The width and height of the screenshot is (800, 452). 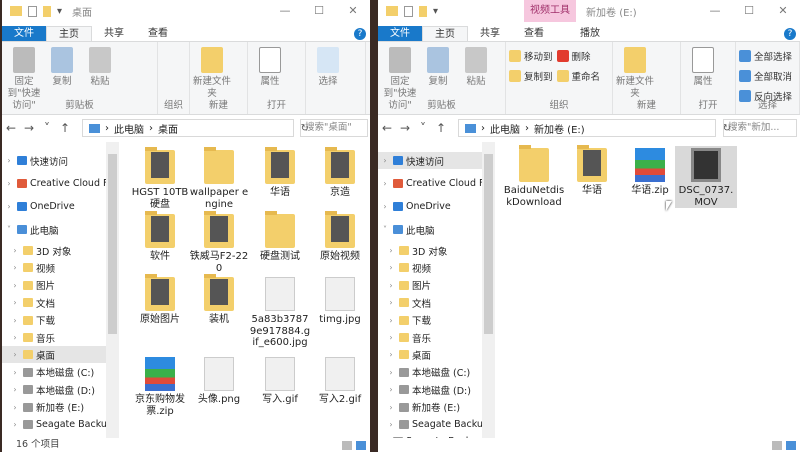 What do you see at coordinates (590, 34) in the screenshot?
I see `tab-play: 播放` at bounding box center [590, 34].